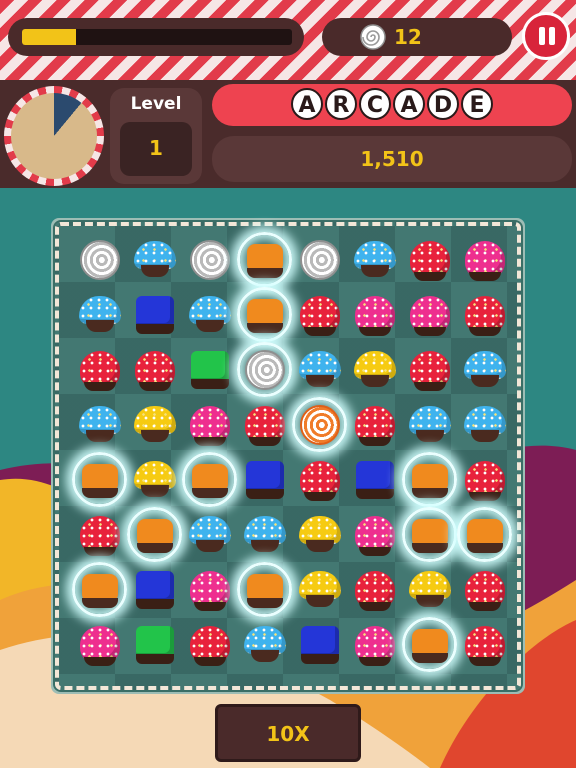  What do you see at coordinates (49, 37) in the screenshot?
I see `progress-fill` at bounding box center [49, 37].